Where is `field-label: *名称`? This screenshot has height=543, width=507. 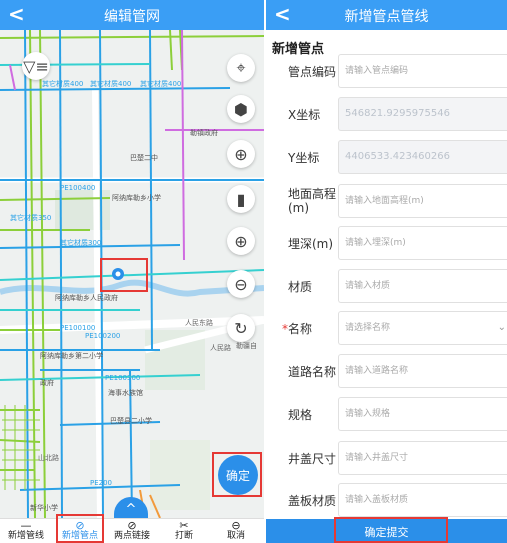
field-label: *名称 is located at coordinates (308, 329).